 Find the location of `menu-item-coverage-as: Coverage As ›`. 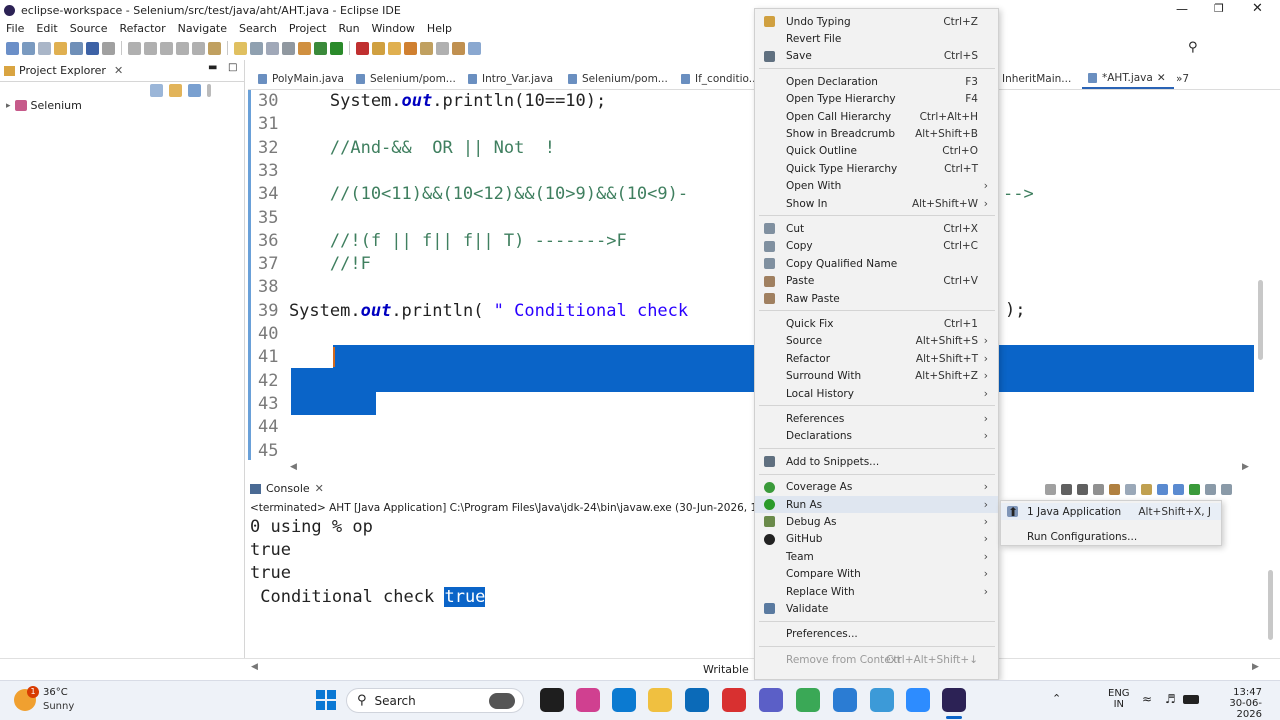

menu-item-coverage-as: Coverage As › is located at coordinates (876, 487).